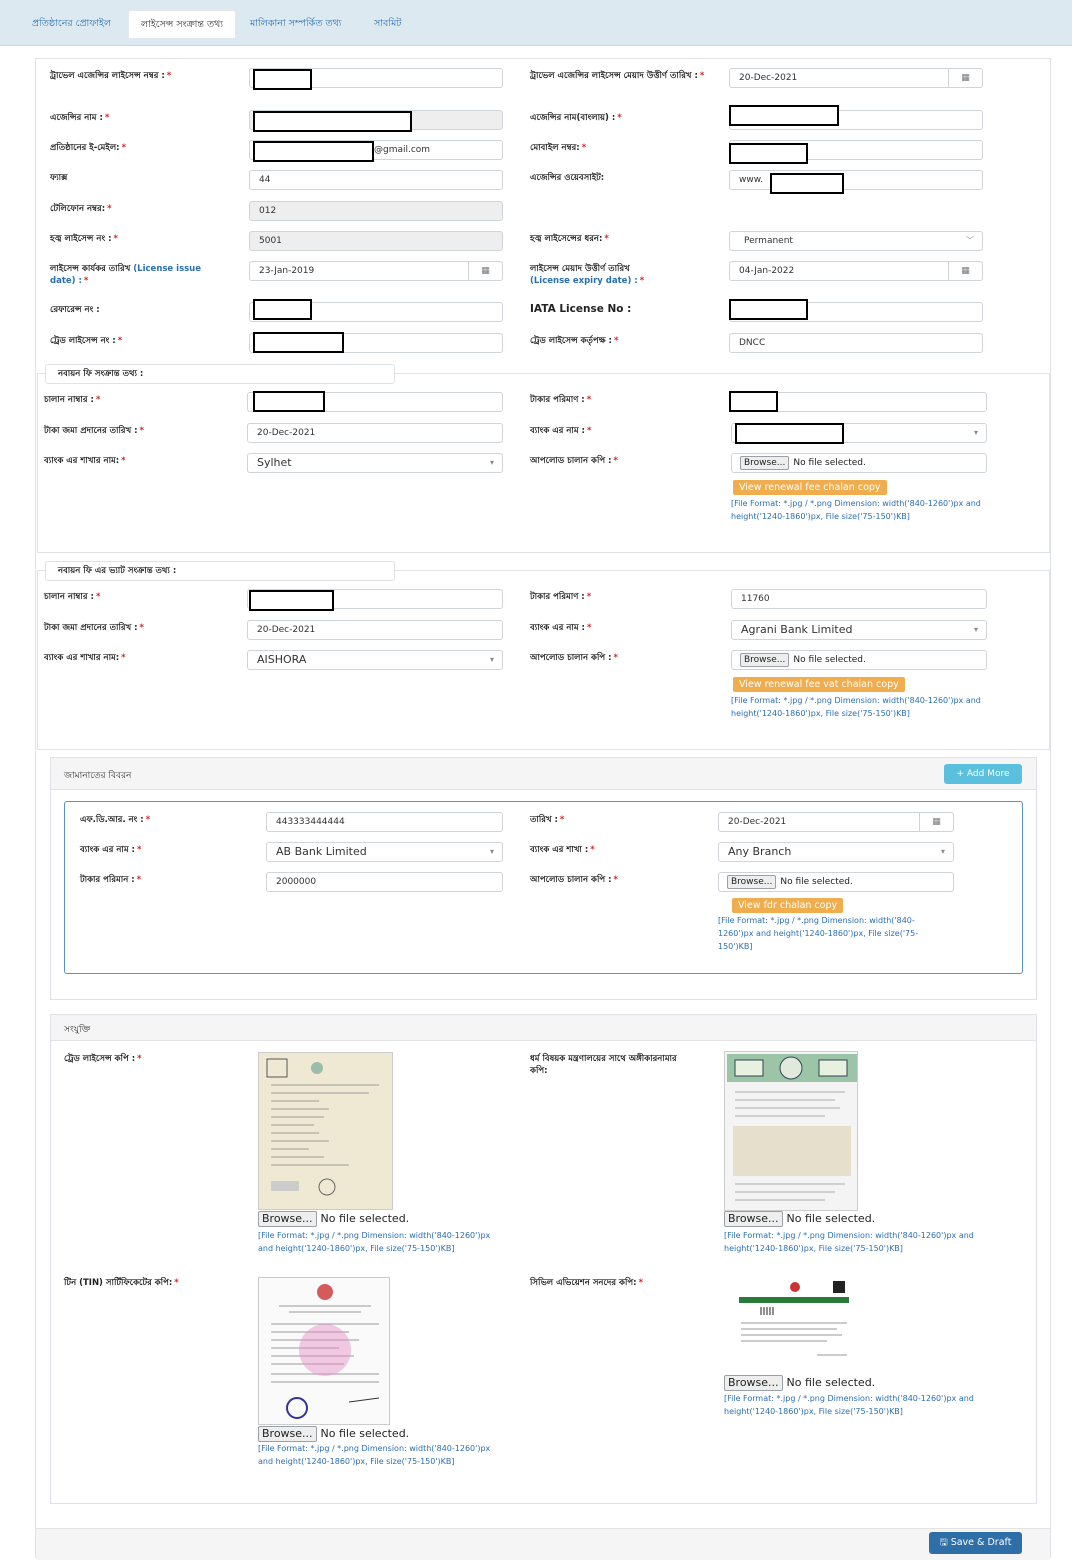 The image size is (1072, 1560). What do you see at coordinates (296, 24) in the screenshot?
I see `tab-ownership: মালিকানা সম্পর্কিত তথ্য` at bounding box center [296, 24].